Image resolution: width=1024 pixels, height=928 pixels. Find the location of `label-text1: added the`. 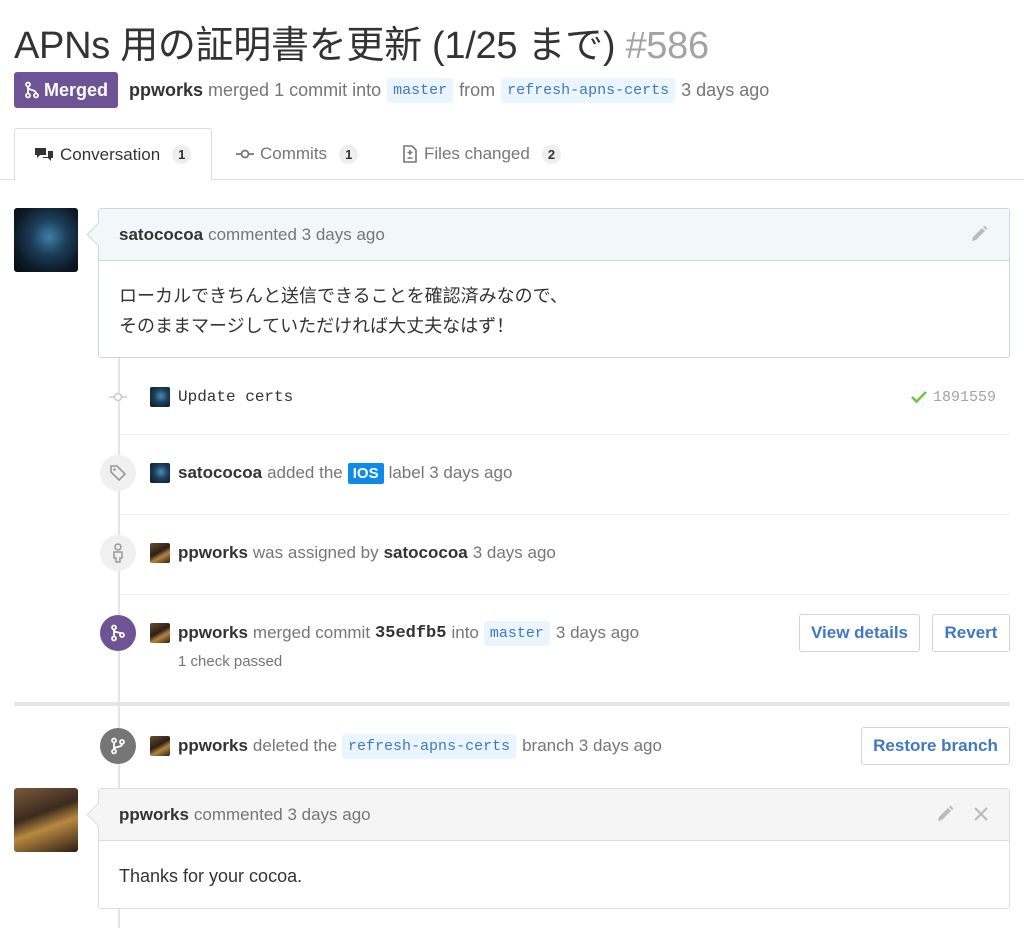

label-text1: added the is located at coordinates (305, 472).